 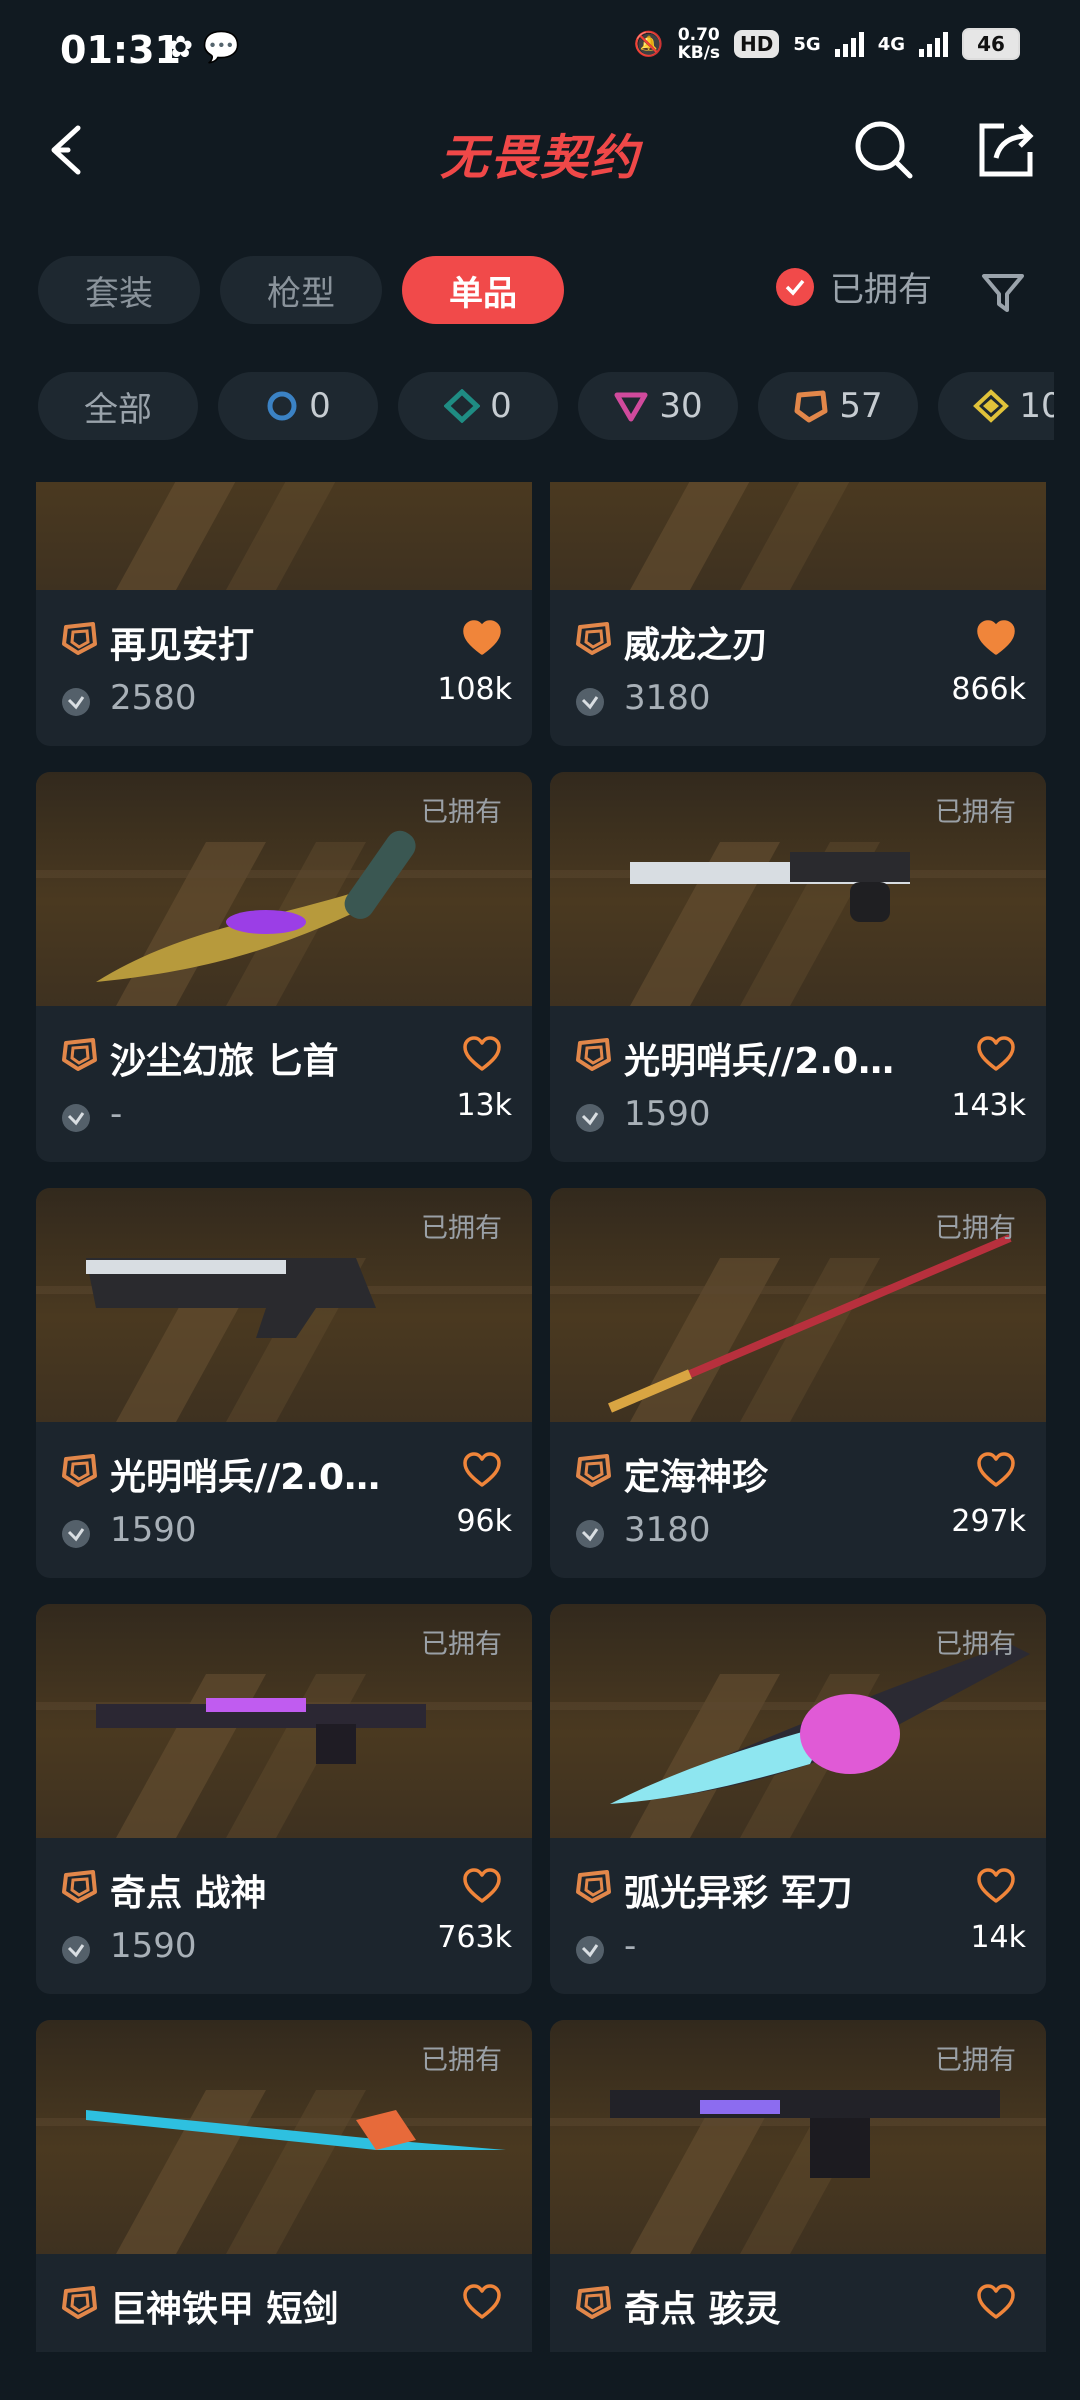 I want to click on chip-count: 10, so click(x=1036, y=406).